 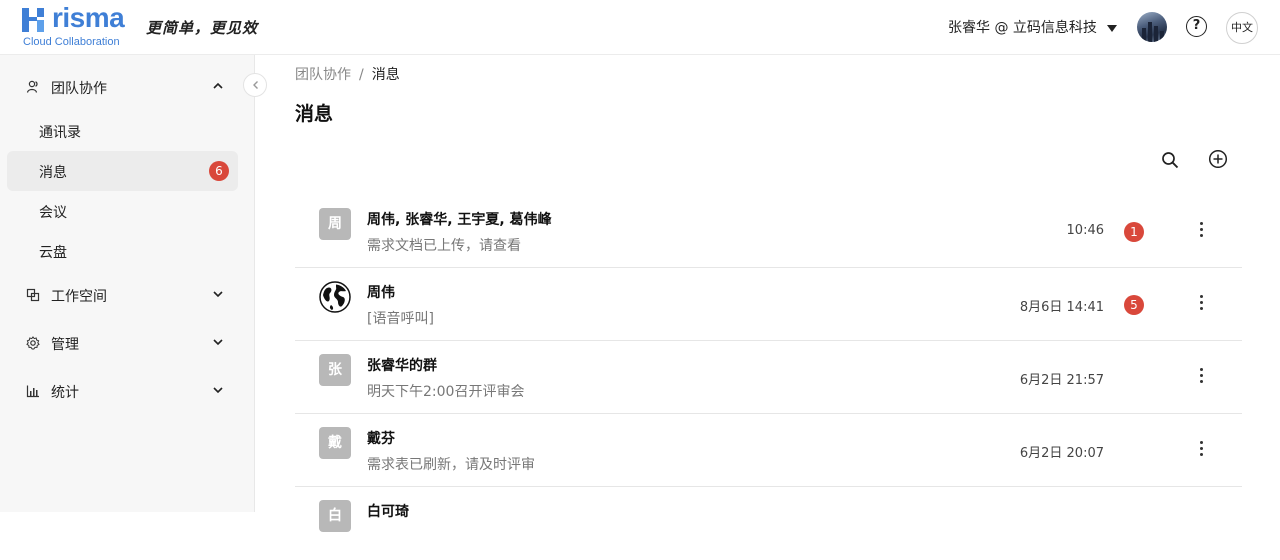 I want to click on chevron-up-icon, so click(x=218, y=85).